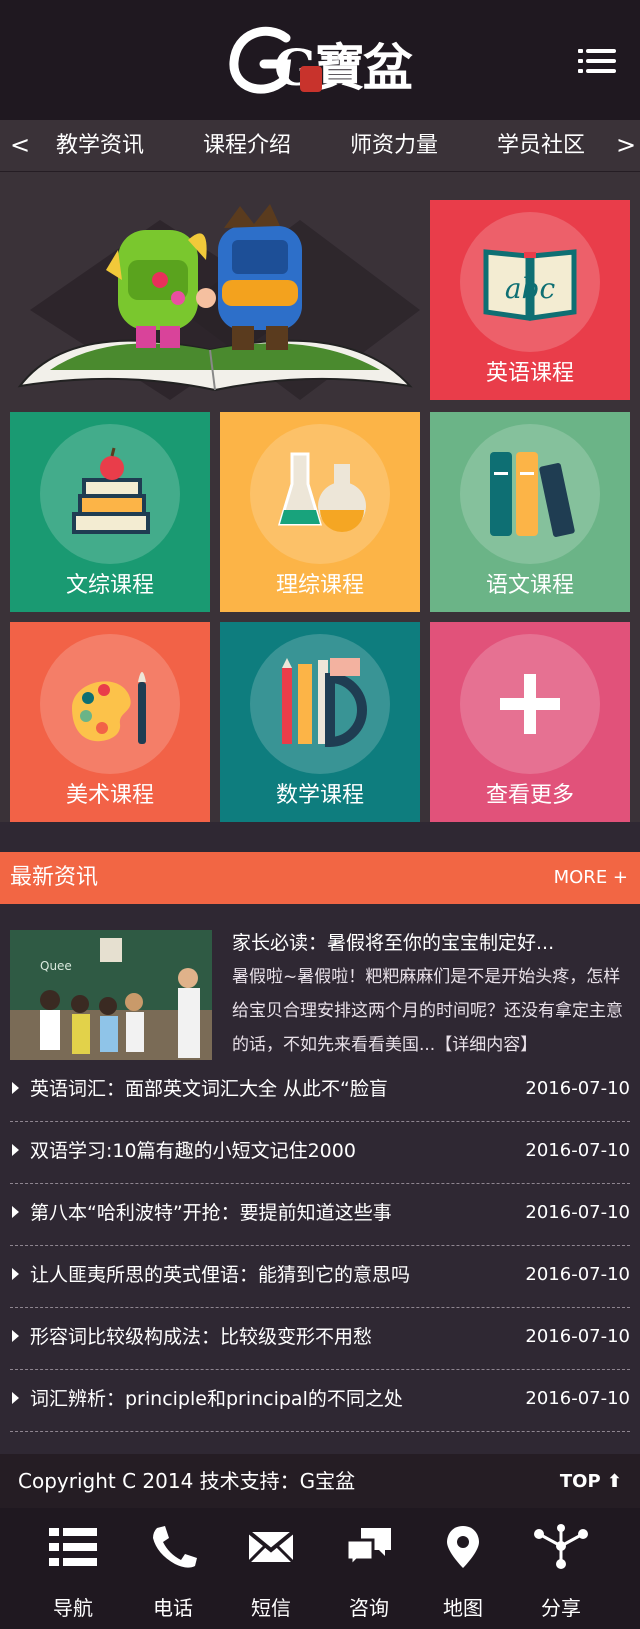 The image size is (640, 1629). What do you see at coordinates (319, 795) in the screenshot?
I see `course-label-math: 数学课程` at bounding box center [319, 795].